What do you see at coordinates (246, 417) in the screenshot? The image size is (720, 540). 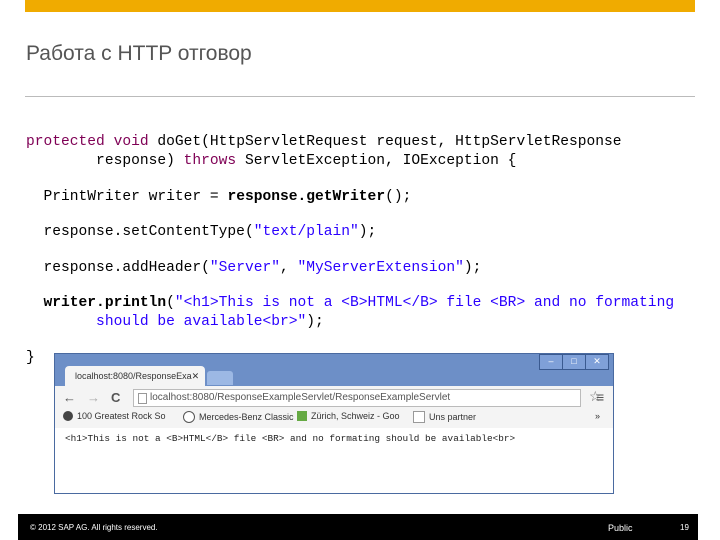 I see `bookmark-label: Mercedes-Benz Classic` at bounding box center [246, 417].